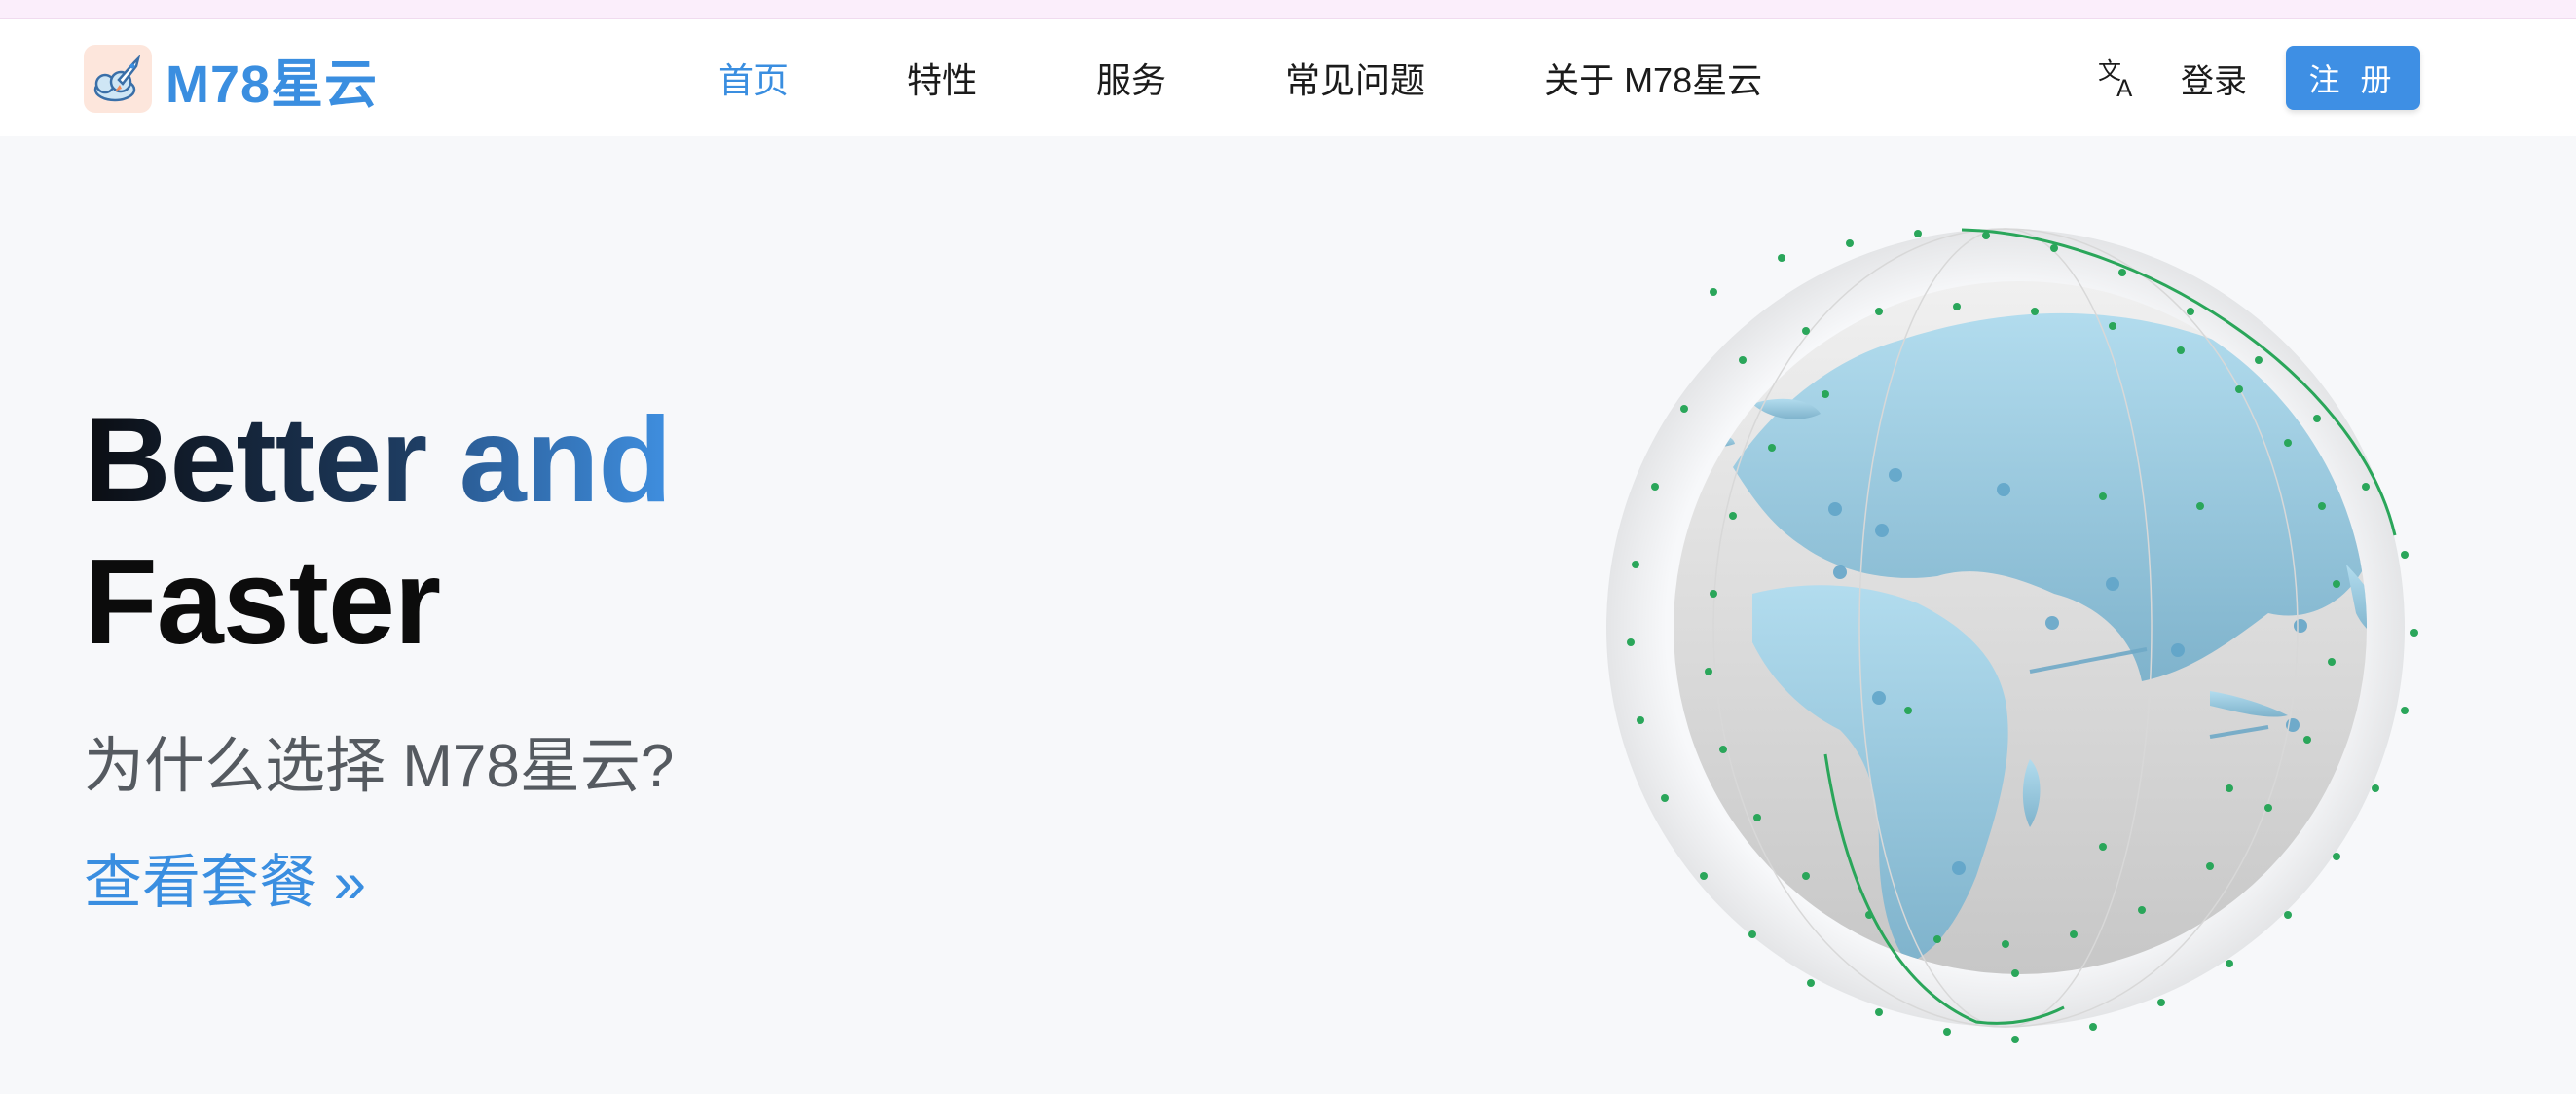 This screenshot has width=2576, height=1094. What do you see at coordinates (262, 602) in the screenshot?
I see `hero-title-faster: Faster` at bounding box center [262, 602].